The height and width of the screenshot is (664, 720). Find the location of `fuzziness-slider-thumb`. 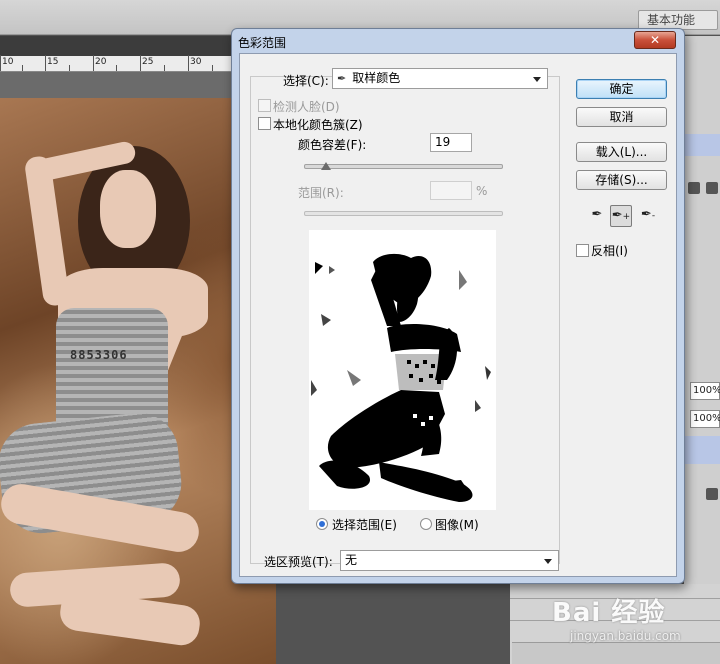

fuzziness-slider-thumb is located at coordinates (325, 166).